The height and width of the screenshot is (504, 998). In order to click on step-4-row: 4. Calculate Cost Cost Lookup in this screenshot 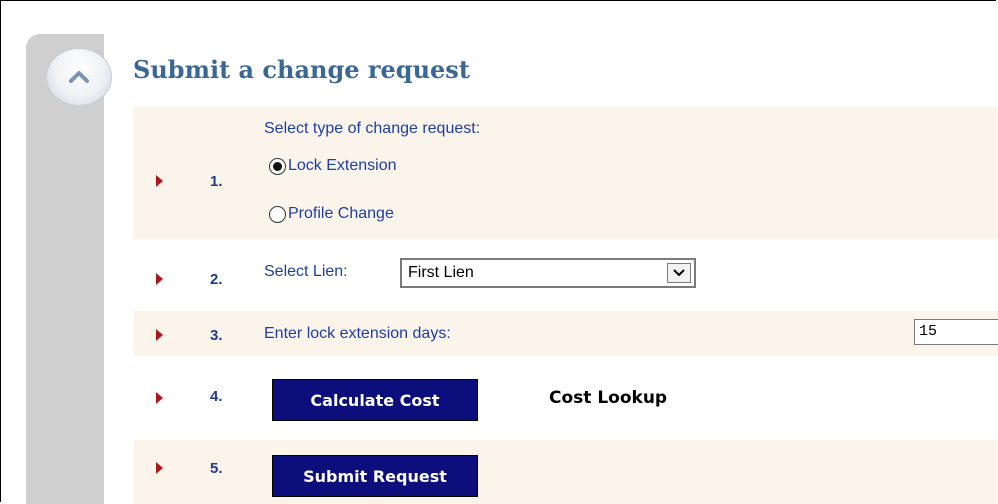, I will do `click(566, 401)`.